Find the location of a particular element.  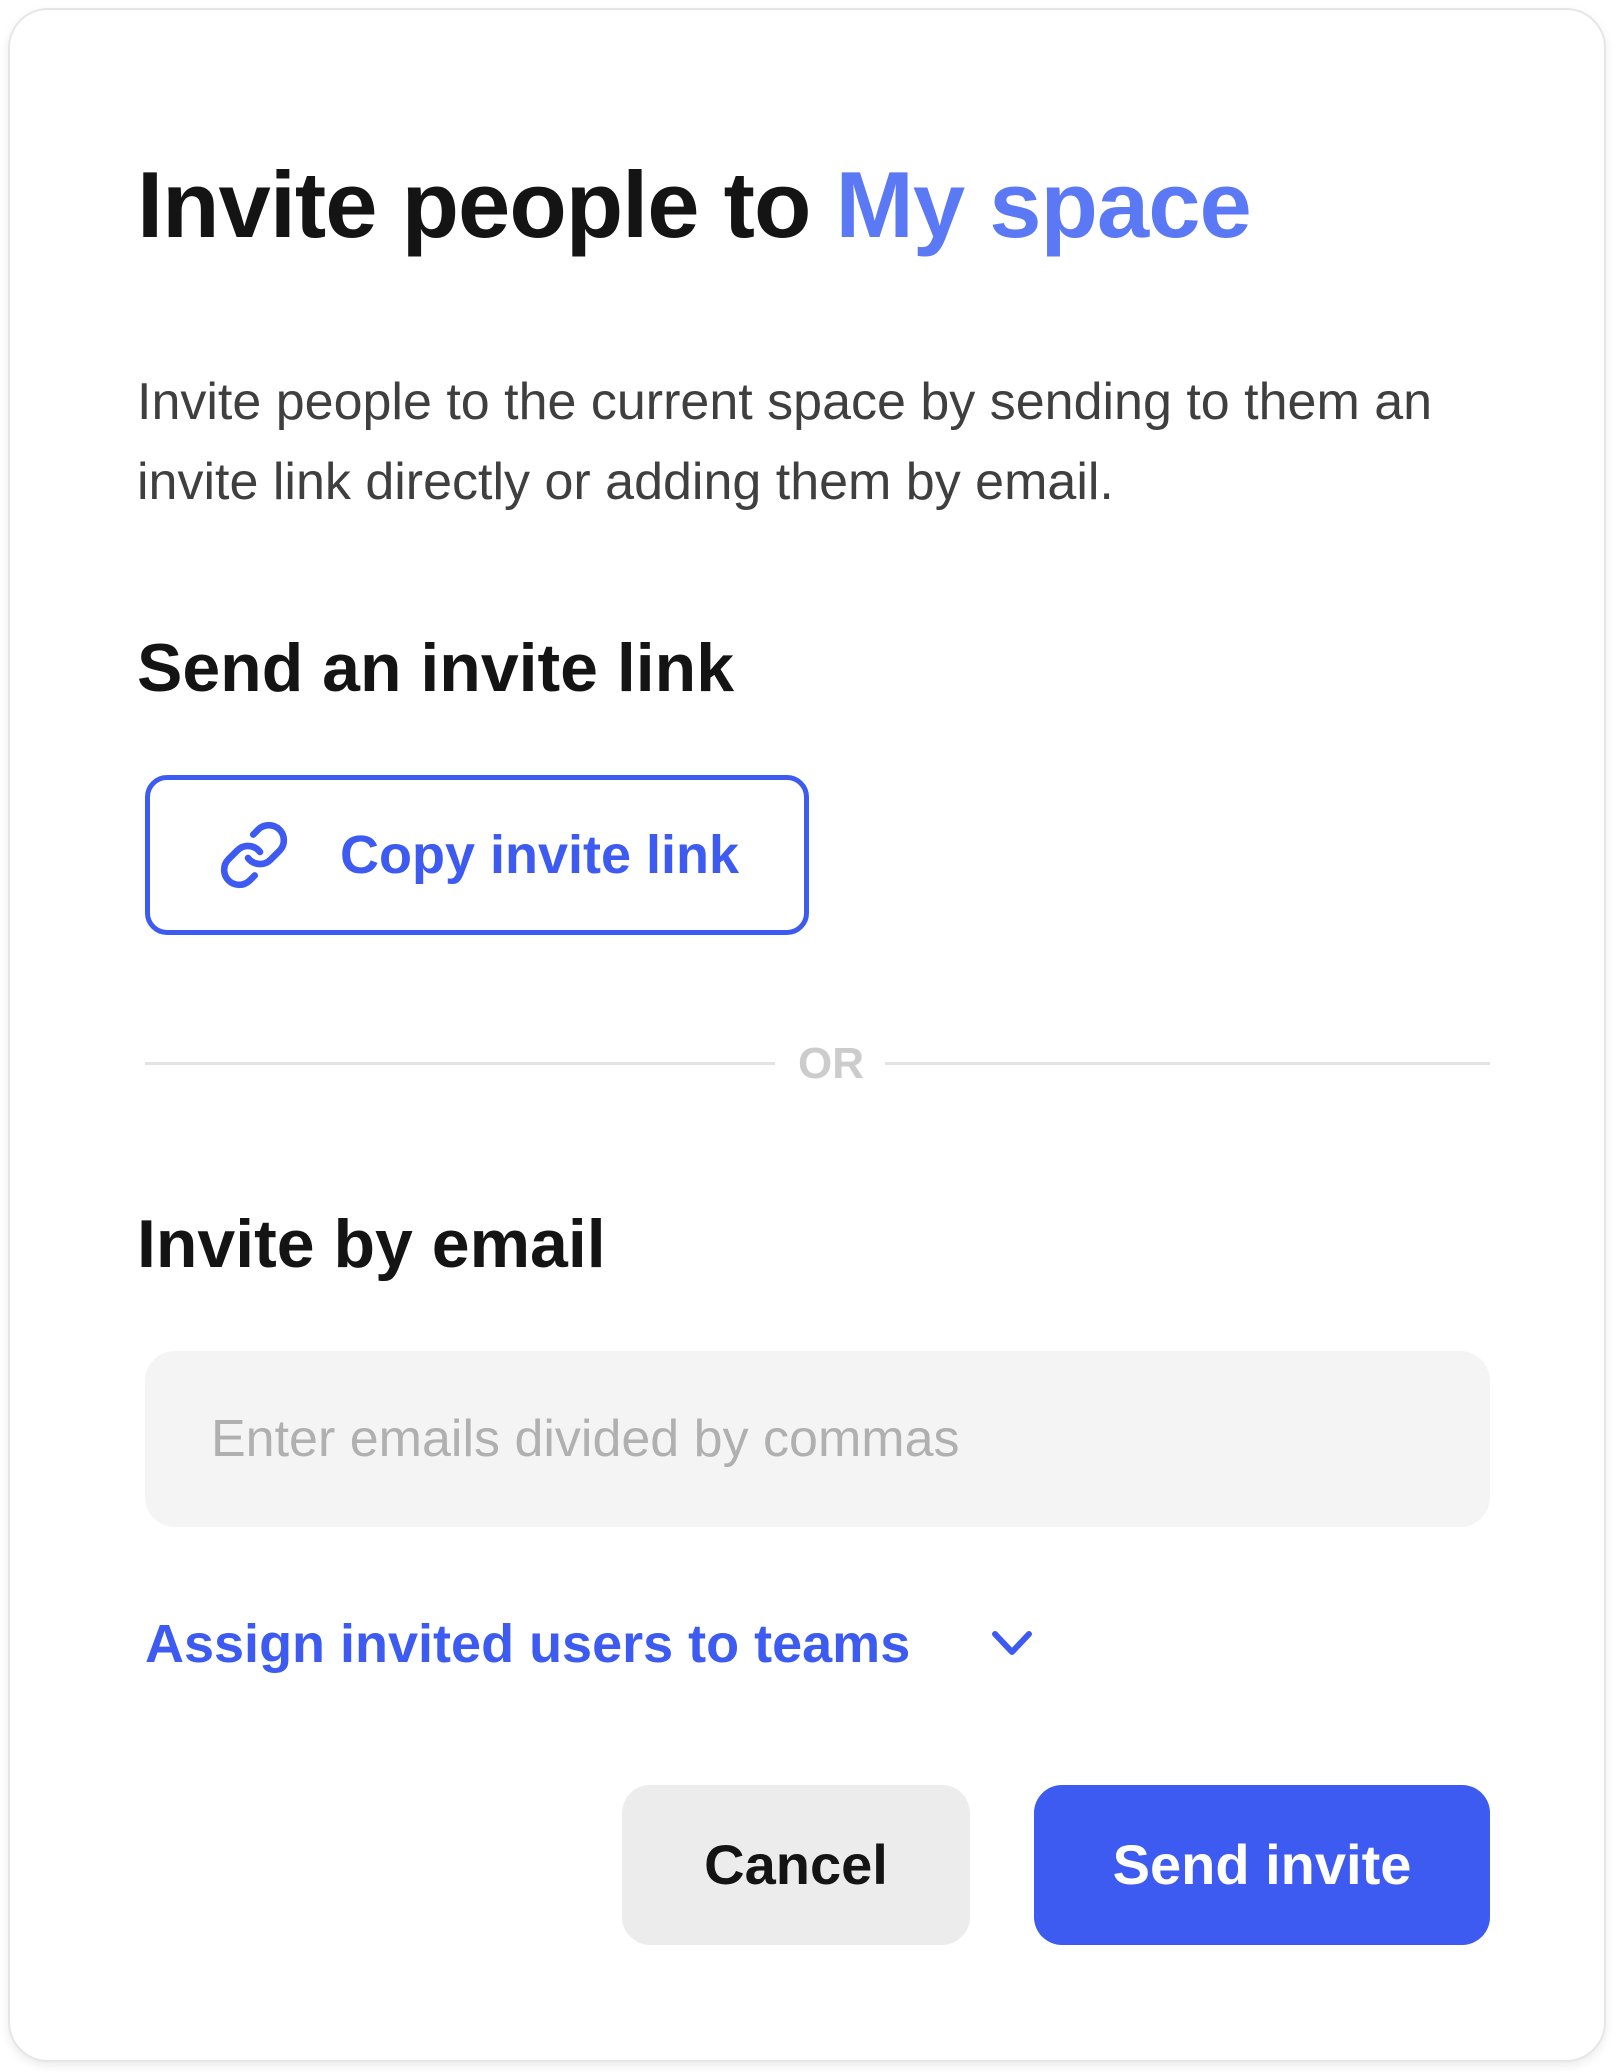

dialog-title: Invite people to My space is located at coordinates (694, 205).